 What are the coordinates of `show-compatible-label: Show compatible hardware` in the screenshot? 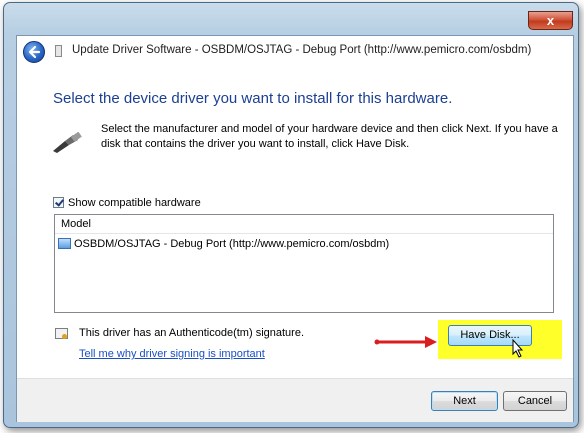 It's located at (134, 203).